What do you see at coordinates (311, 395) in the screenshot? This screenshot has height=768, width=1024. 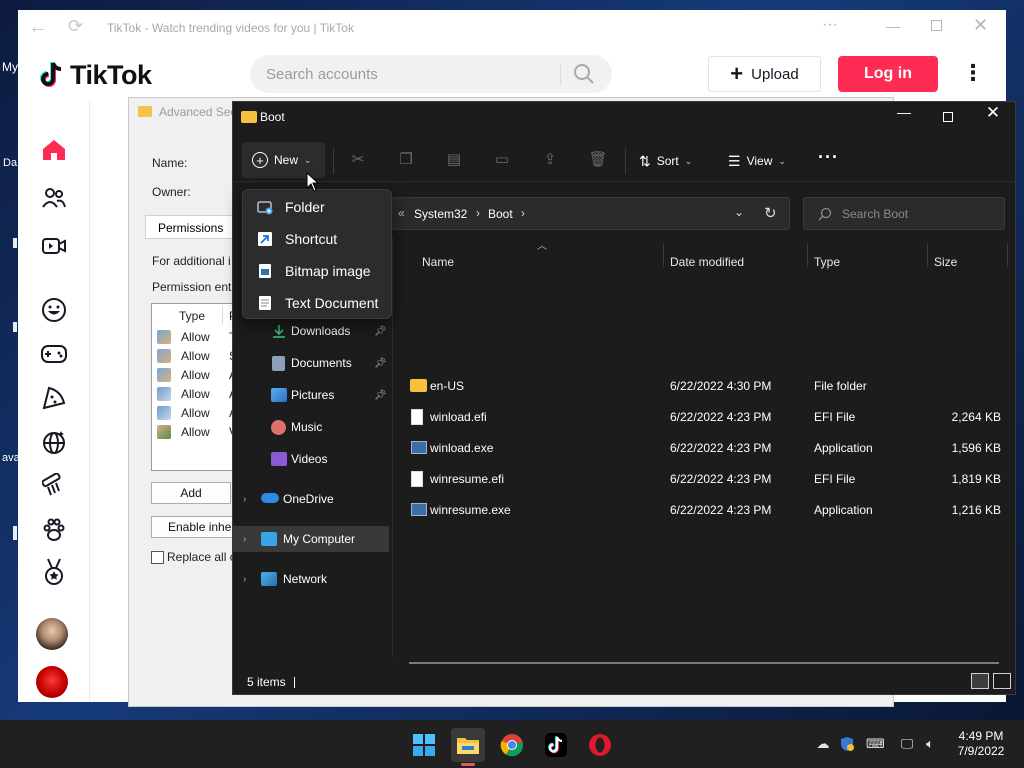 I see `nav-item-pictures: Pictures 📌︎` at bounding box center [311, 395].